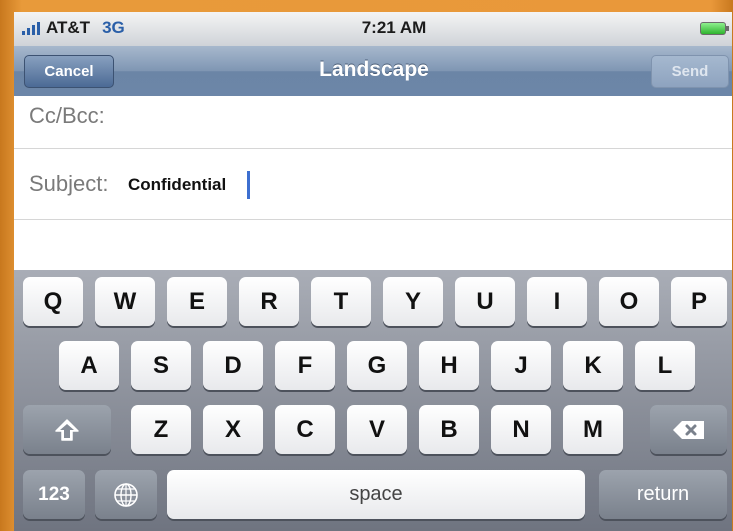  Describe the element at coordinates (197, 301) in the screenshot. I see `key-e: E` at that location.